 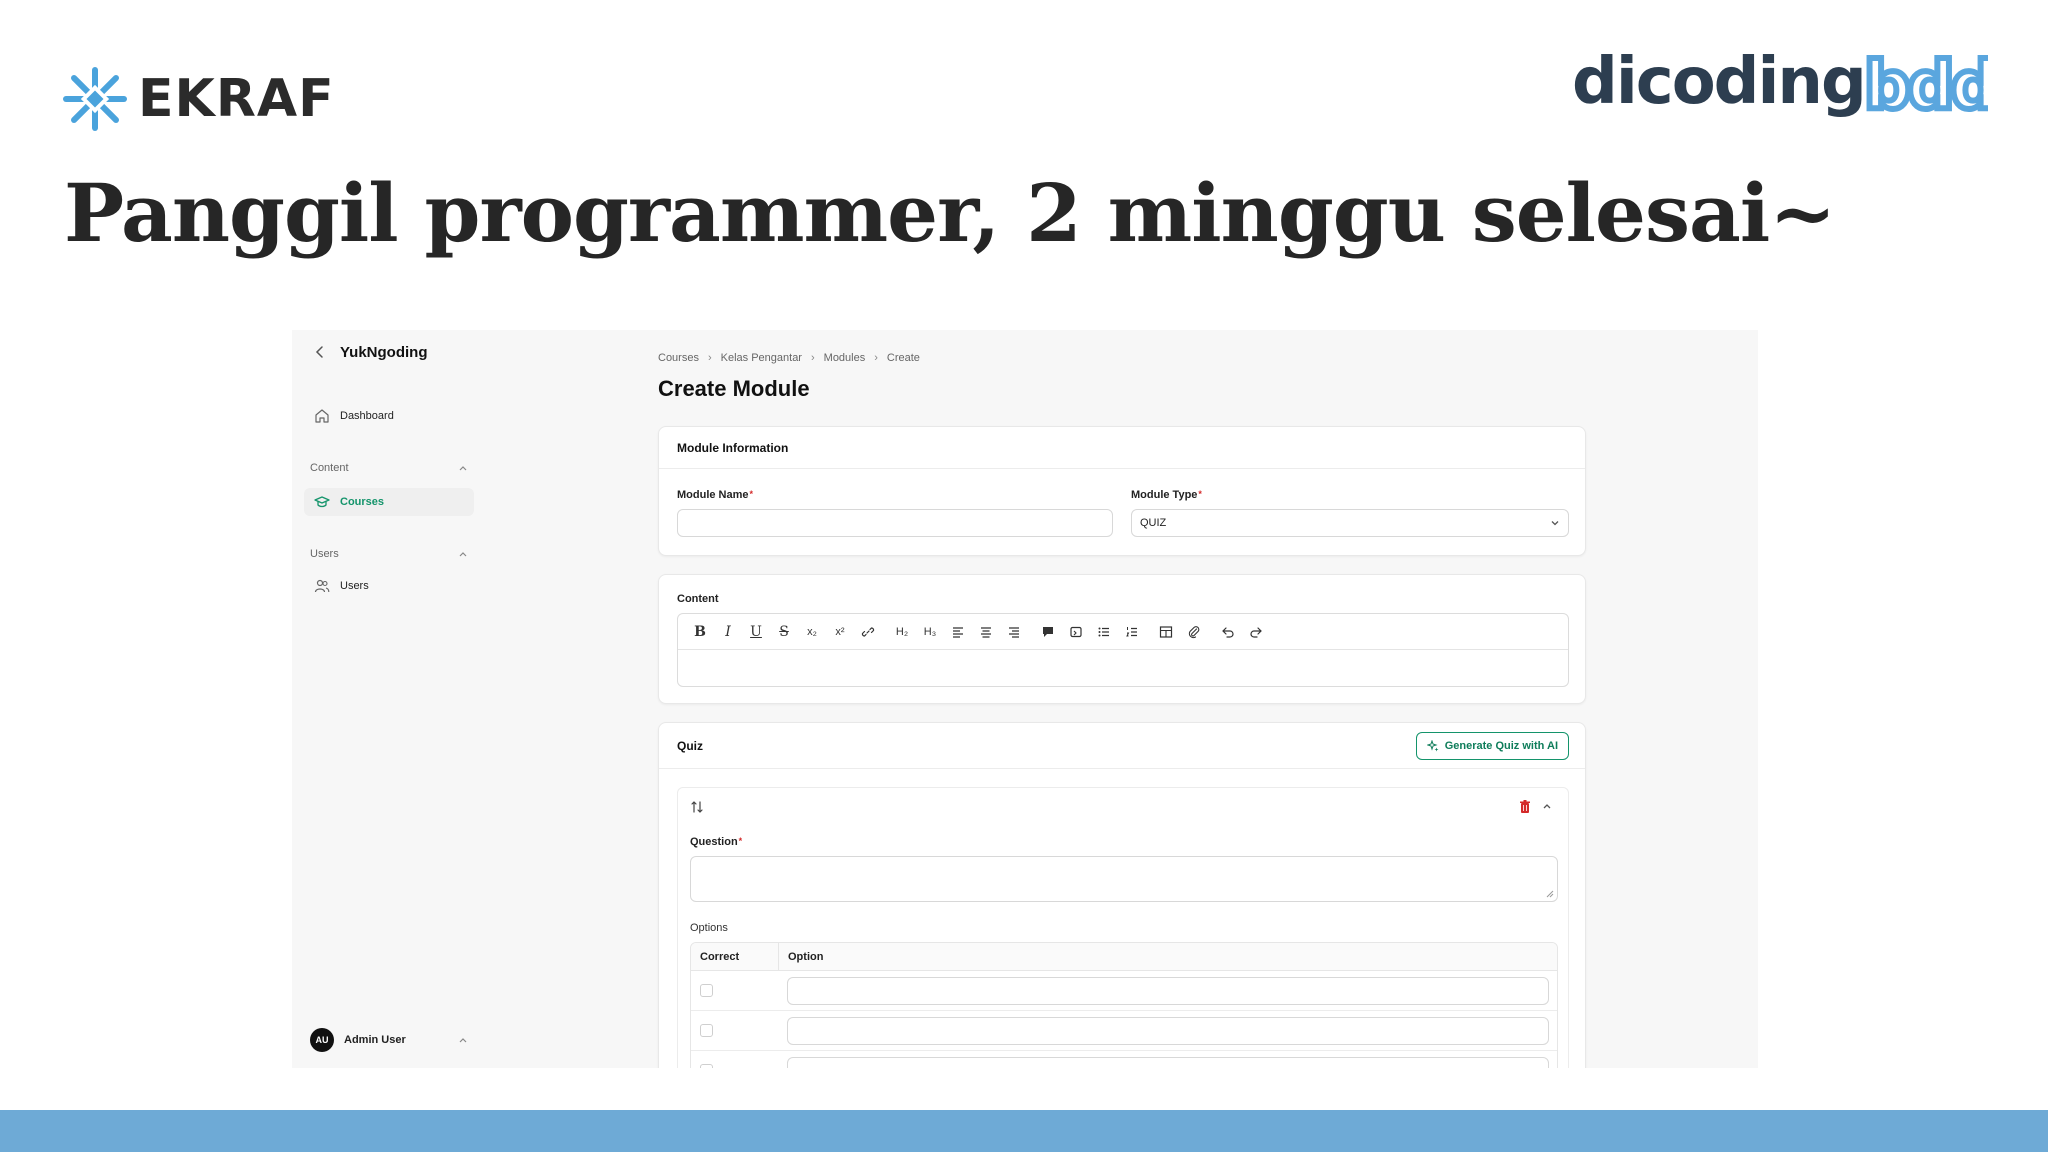 What do you see at coordinates (1194, 632) in the screenshot?
I see `attach-icon` at bounding box center [1194, 632].